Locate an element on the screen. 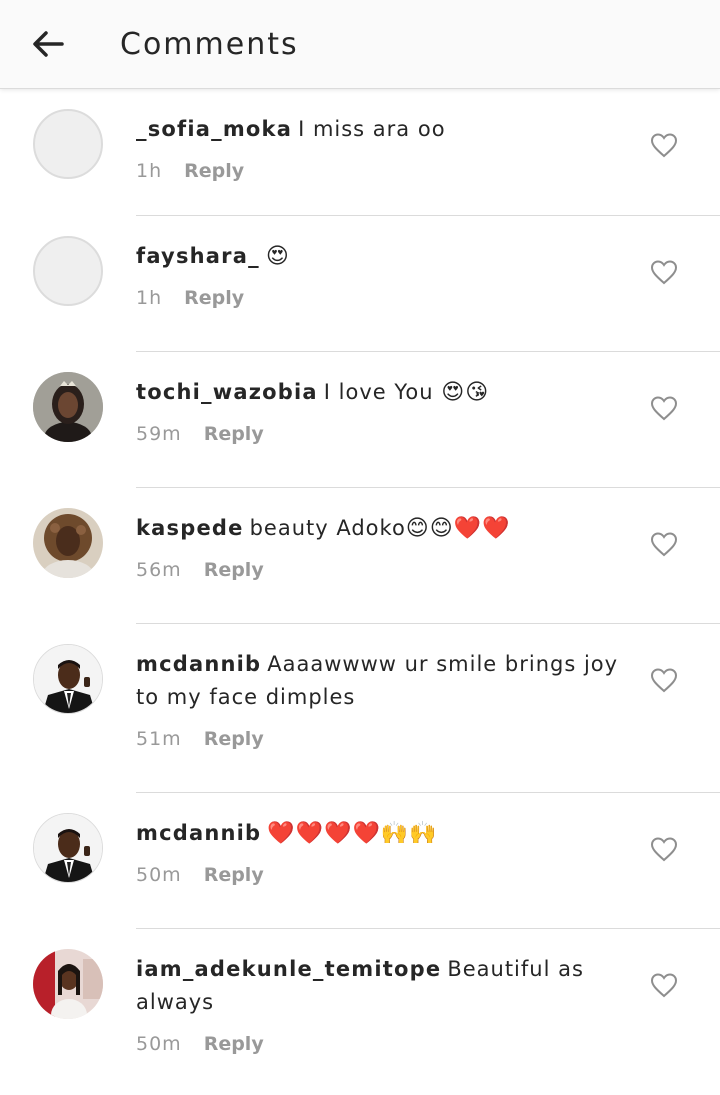 Image resolution: width=720 pixels, height=1095 pixels. heart-emoji: ❤️❤️❤️❤️ is located at coordinates (324, 833).